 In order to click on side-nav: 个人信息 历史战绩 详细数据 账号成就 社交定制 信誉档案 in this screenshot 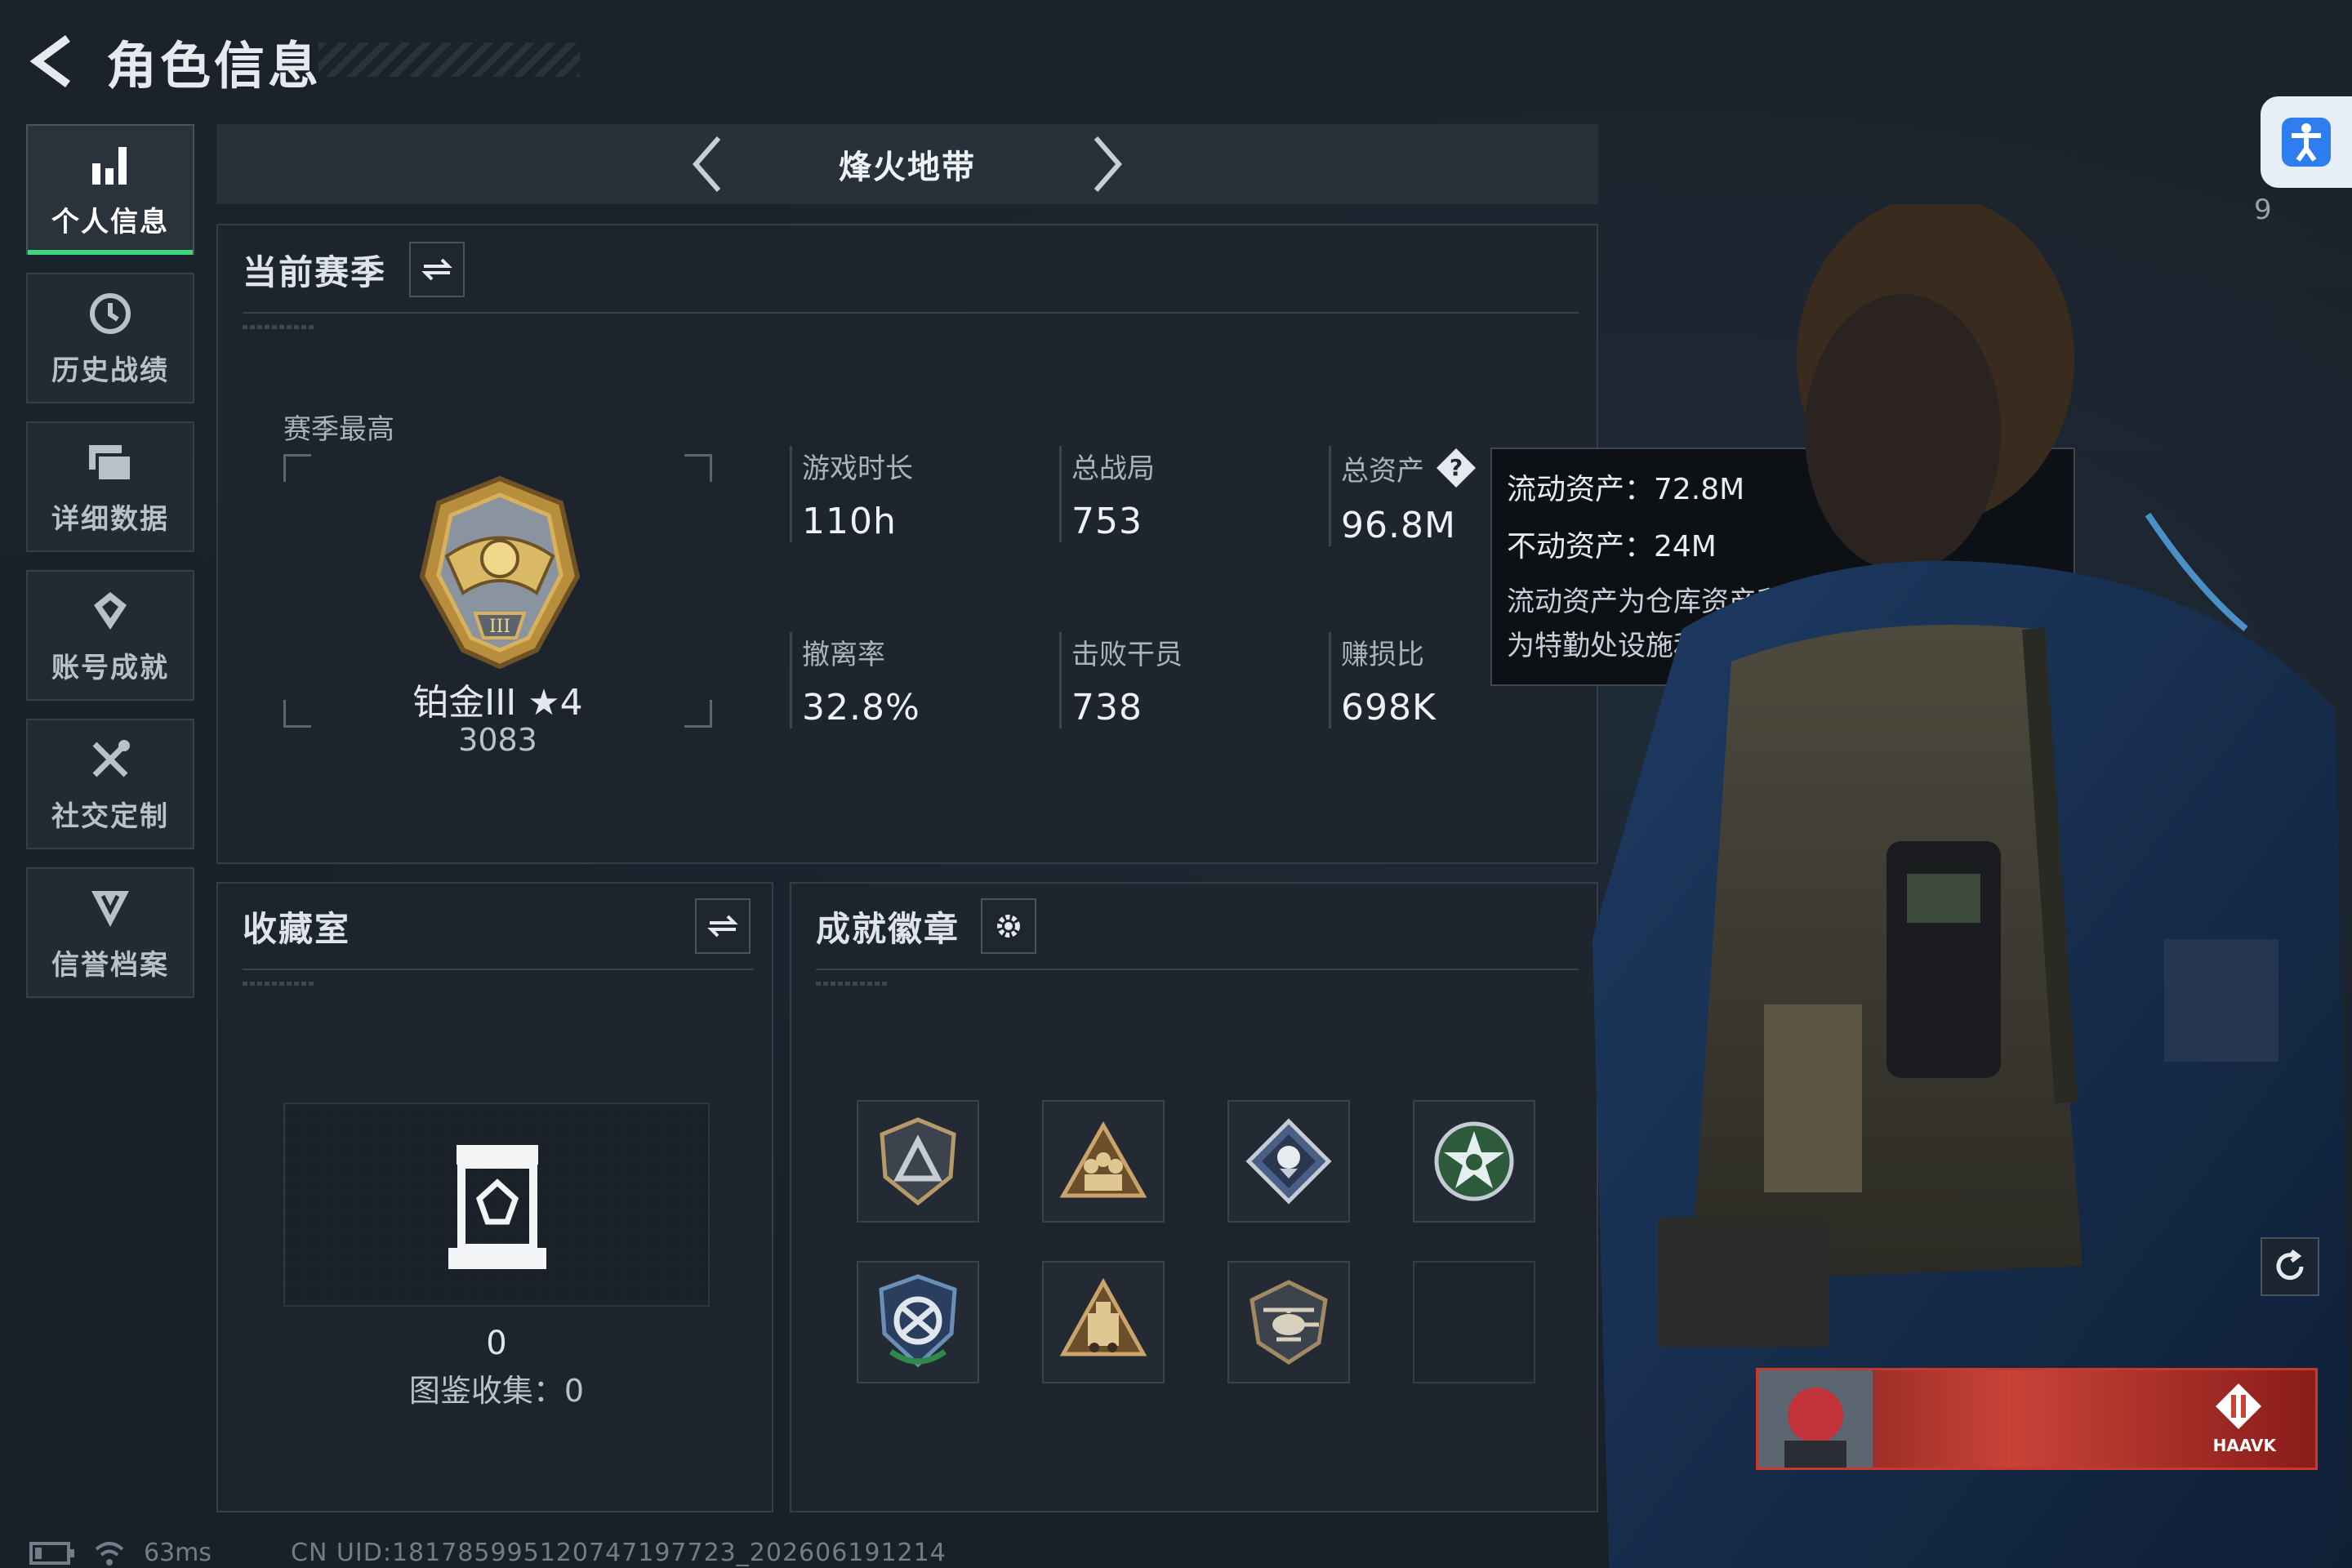, I will do `click(110, 570)`.